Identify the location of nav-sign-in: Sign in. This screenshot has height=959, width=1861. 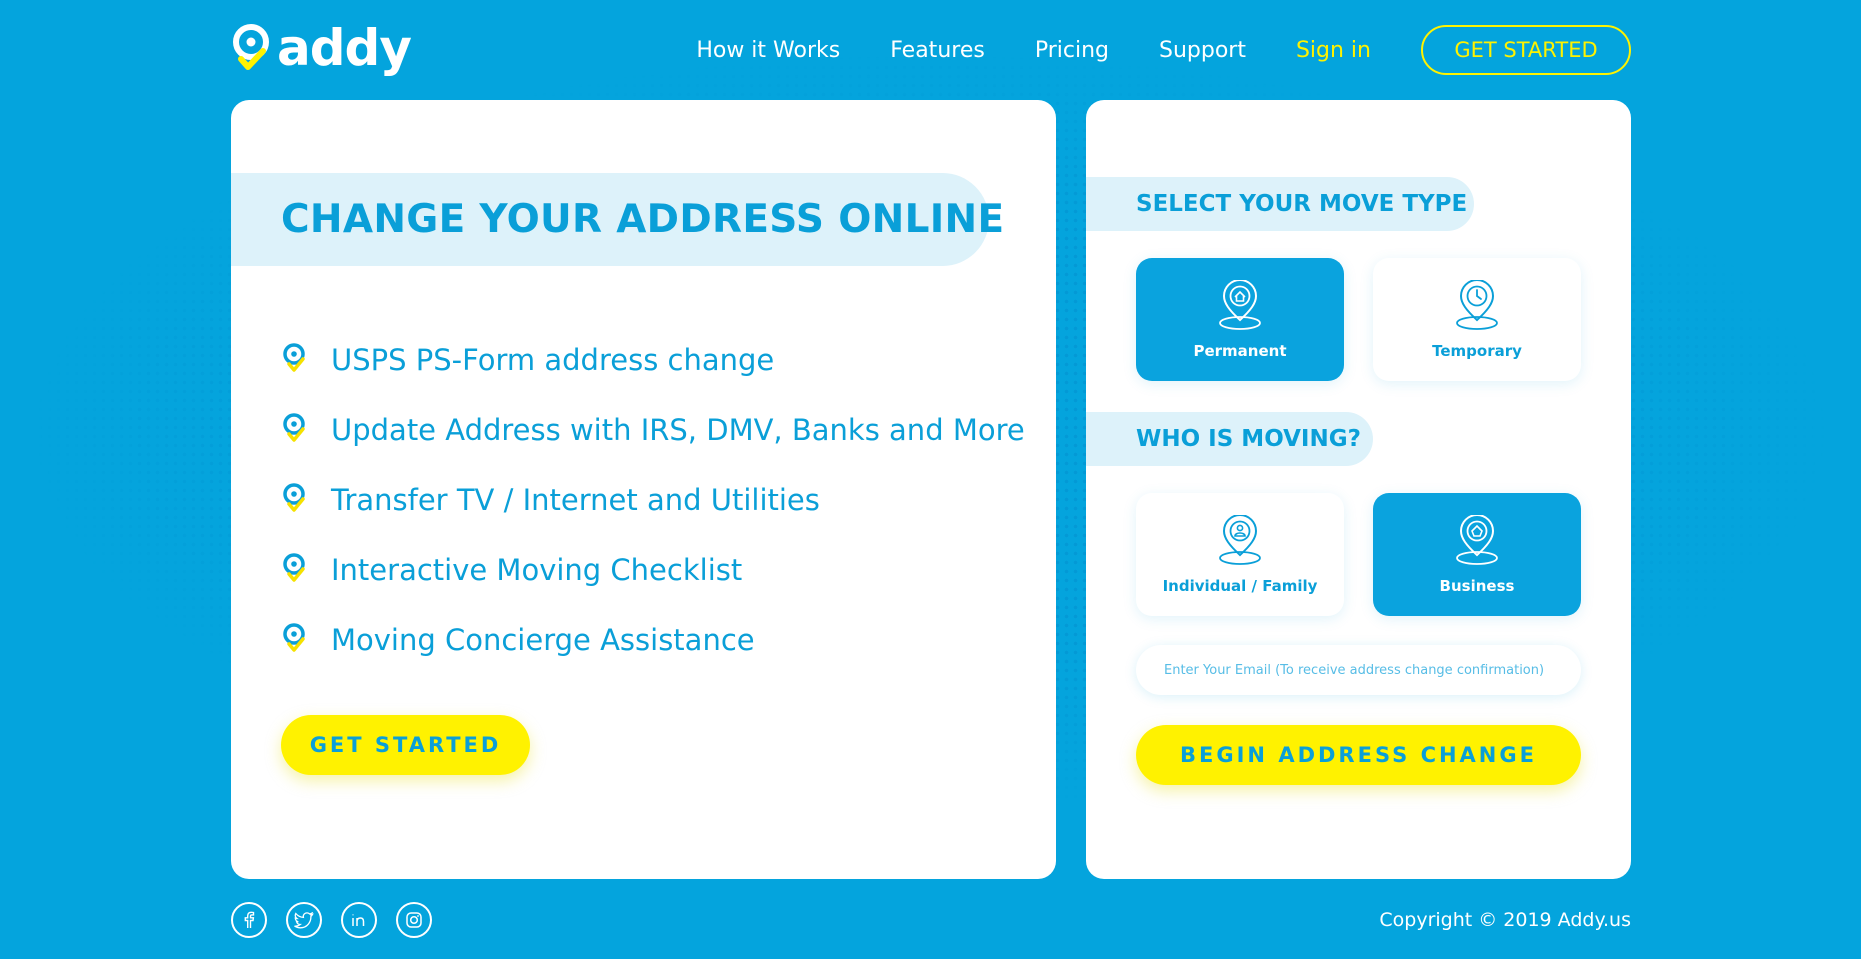
(1333, 50).